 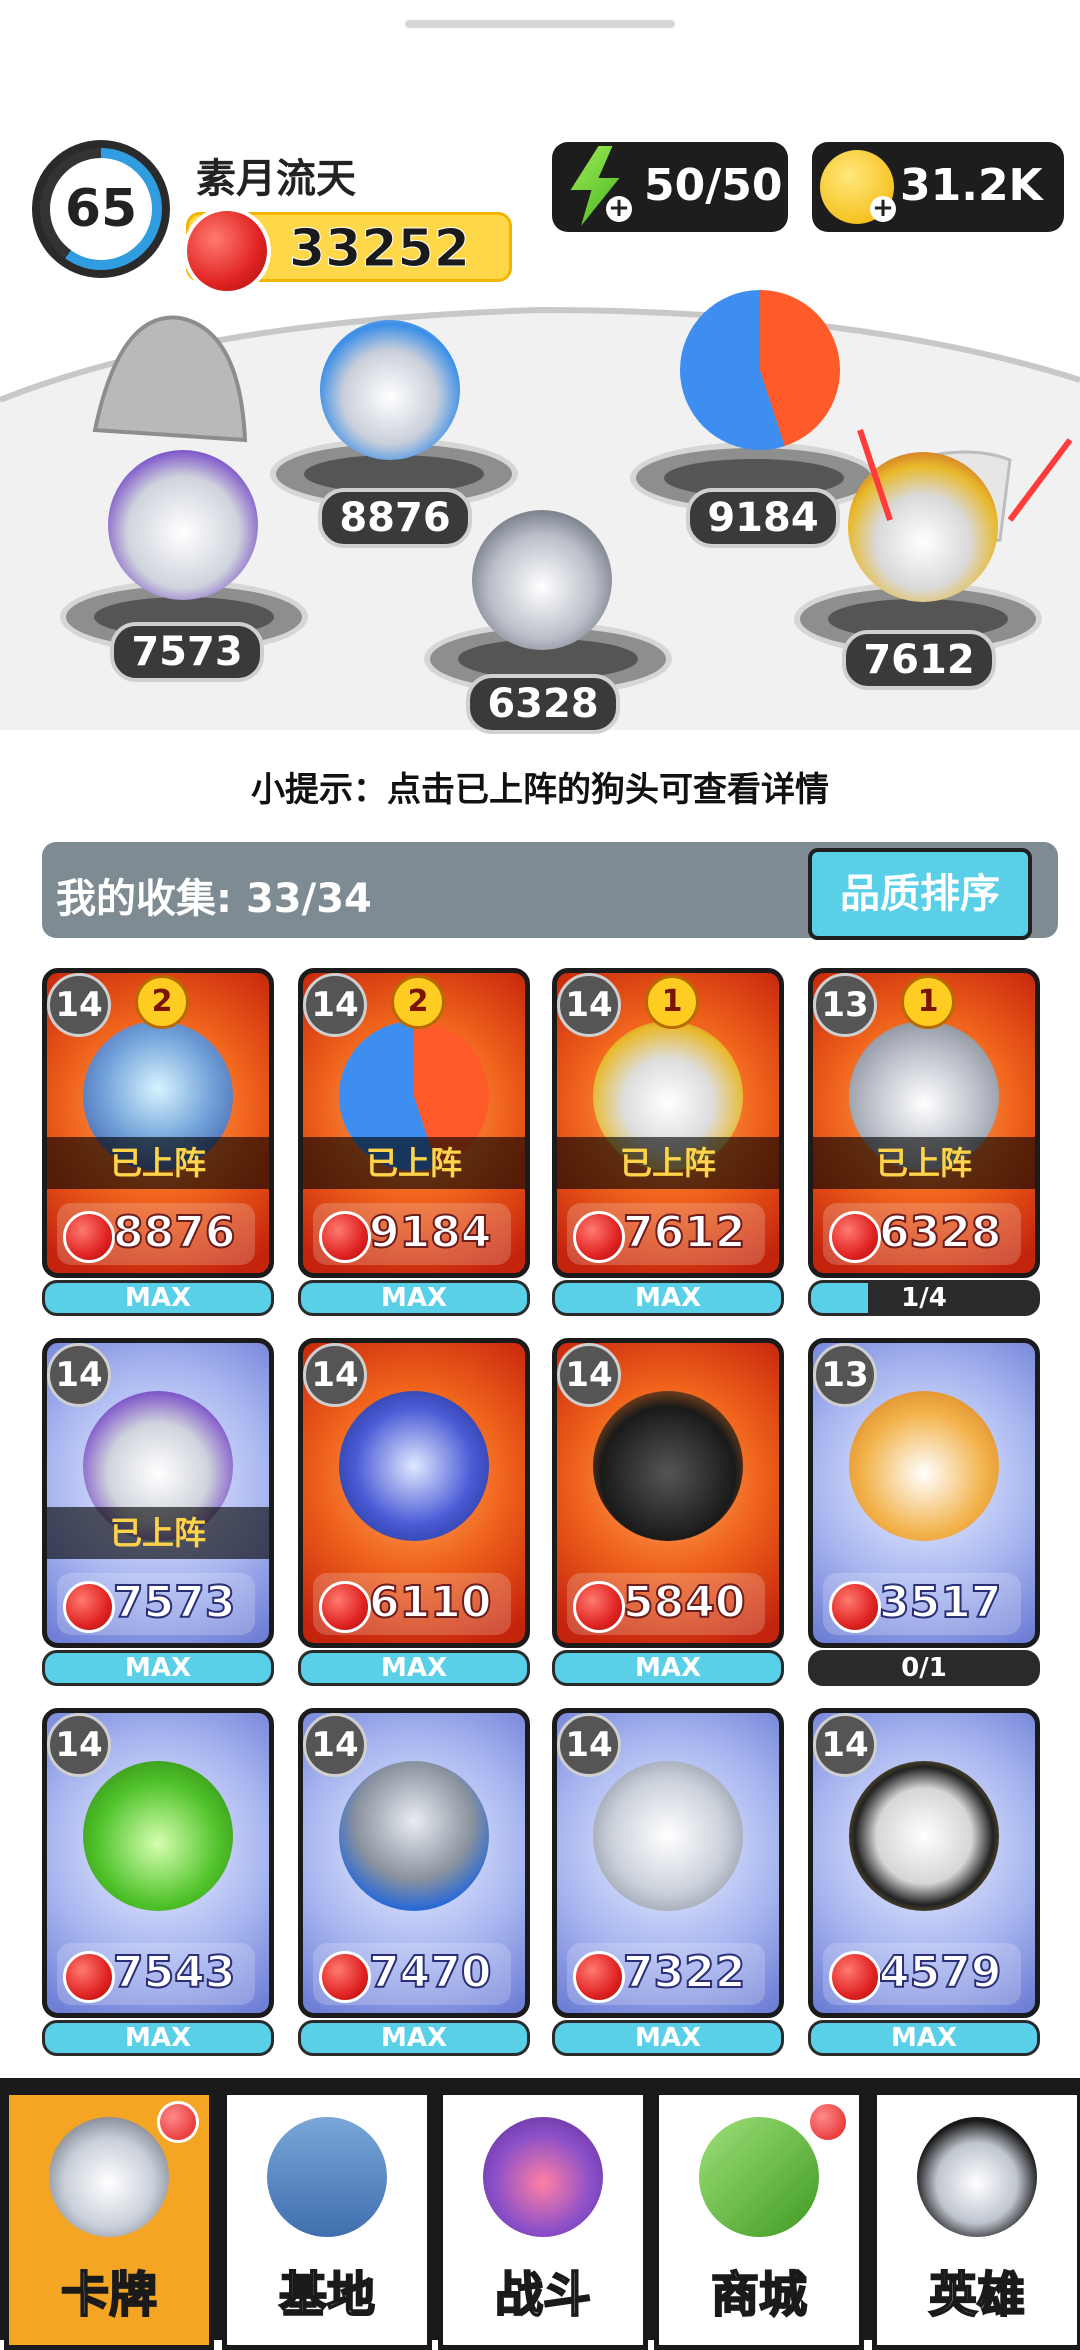 I want to click on quality-sort-button: 品质排序, so click(x=920, y=894).